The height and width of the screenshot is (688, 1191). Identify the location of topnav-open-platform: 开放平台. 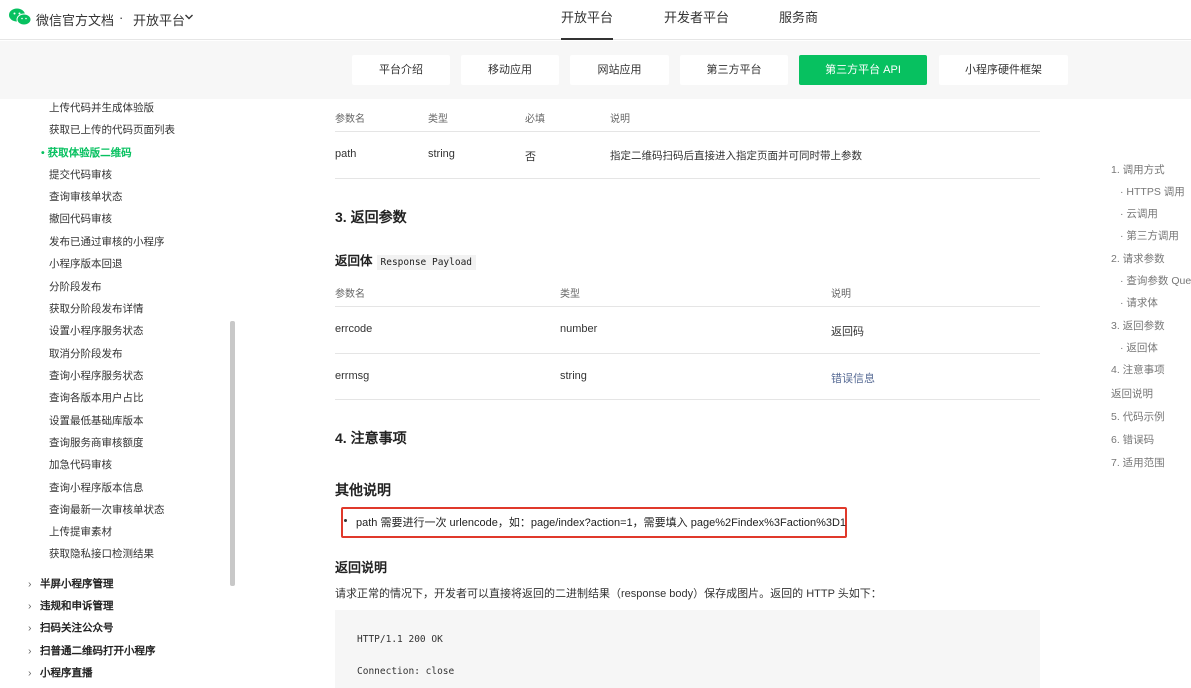
(587, 20).